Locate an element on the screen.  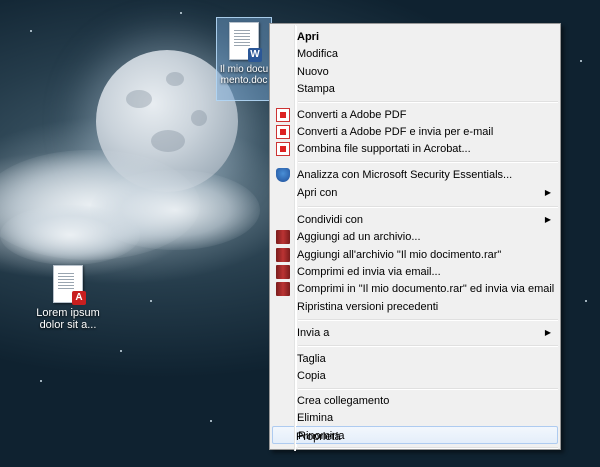
menu-item-modifica: Modifica is located at coordinates (415, 54).